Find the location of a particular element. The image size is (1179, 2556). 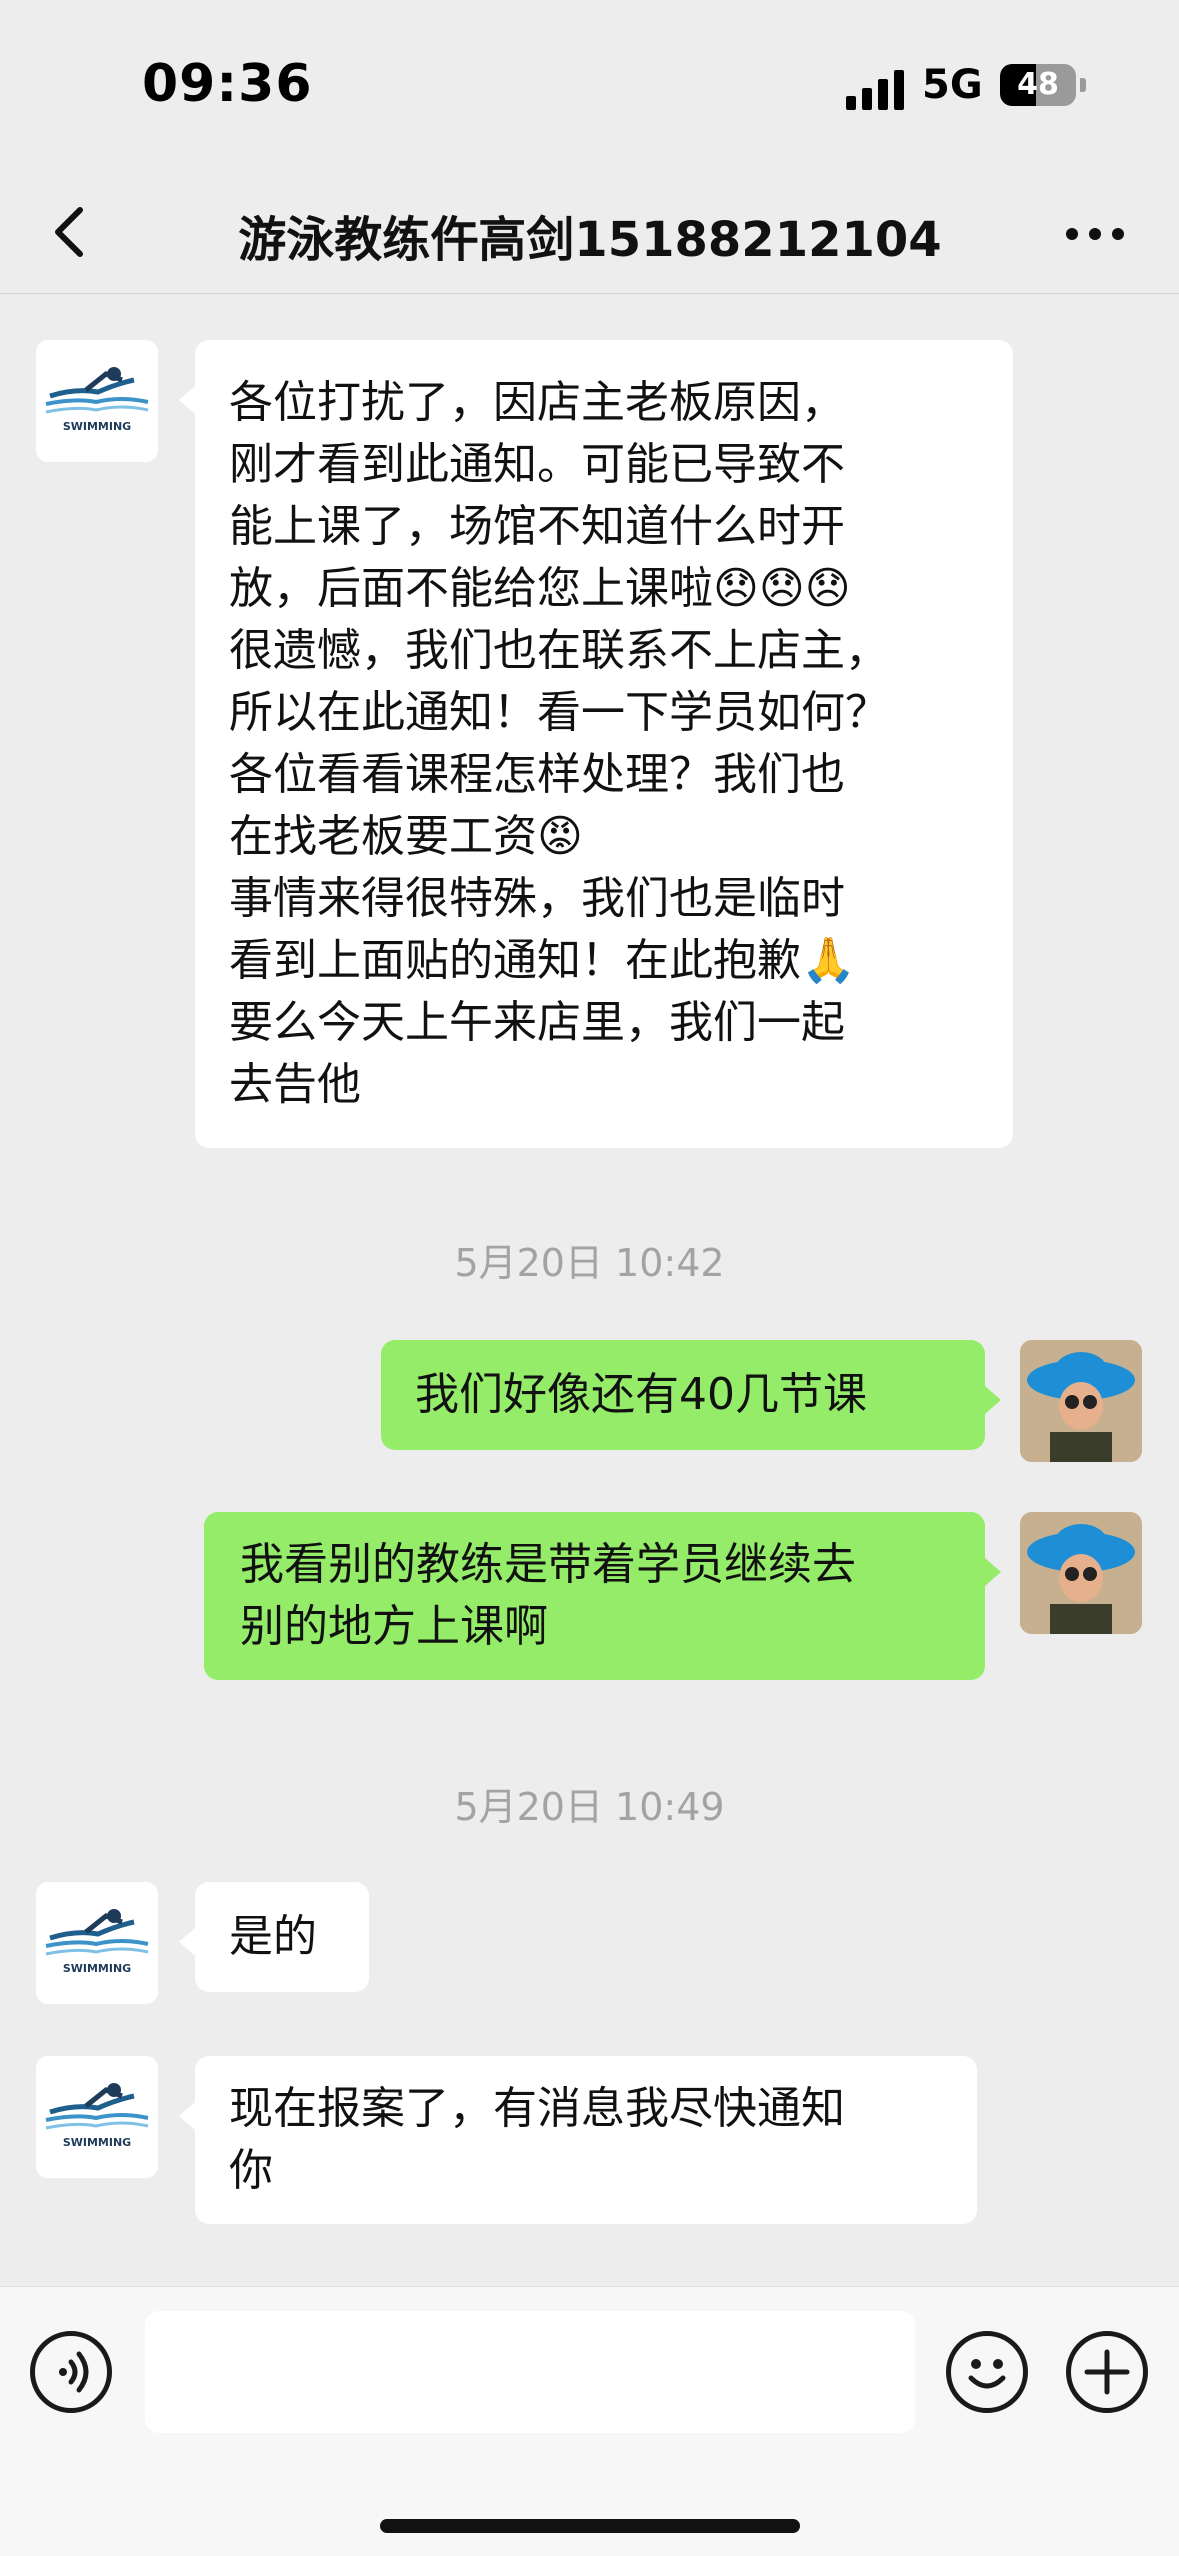

more-dots-icon is located at coordinates (1095, 234).